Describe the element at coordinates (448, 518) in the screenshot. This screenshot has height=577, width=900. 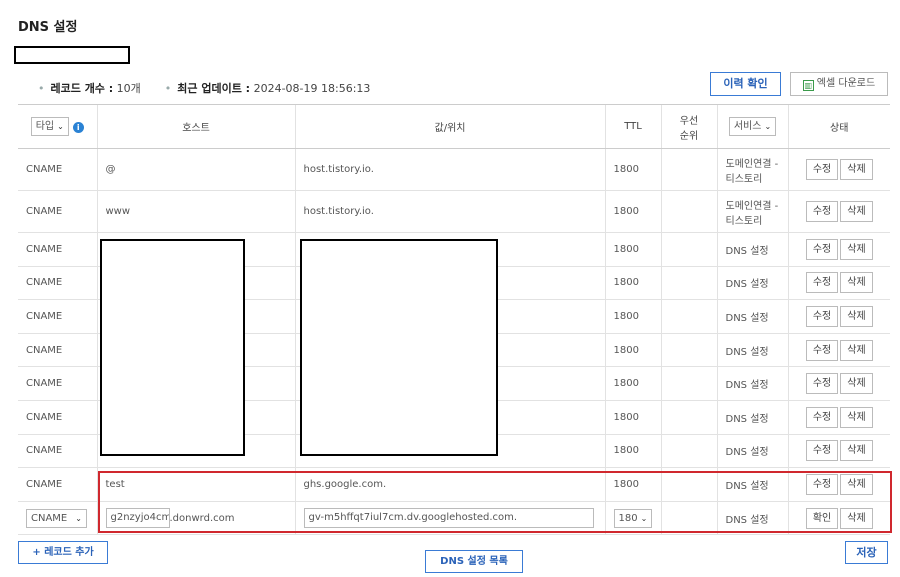
I see `value-input: gv-m5hffqt7iul7cm.dv.googlehosted.com.` at that location.